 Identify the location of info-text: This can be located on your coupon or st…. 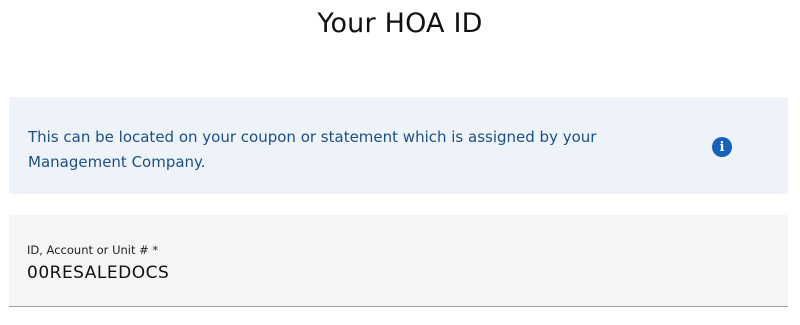
(312, 149).